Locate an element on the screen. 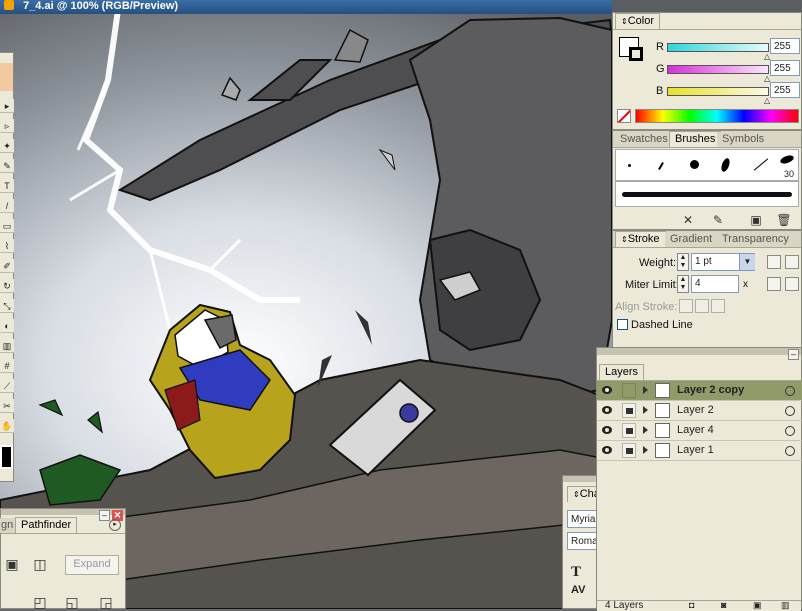 Image resolution: width=802 pixels, height=611 pixels. new-layer-icon: ▣ is located at coordinates (757, 605).